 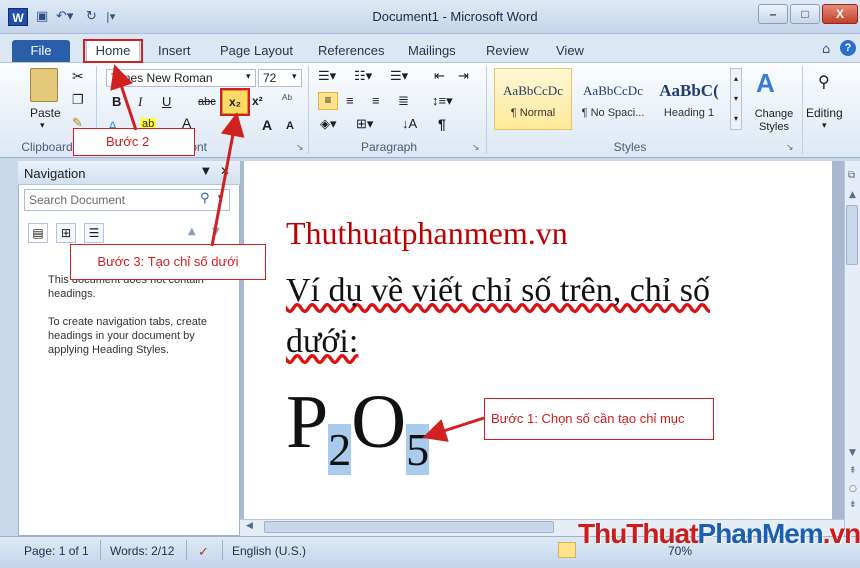 I want to click on watermark-part-3: .vn, so click(x=841, y=533).